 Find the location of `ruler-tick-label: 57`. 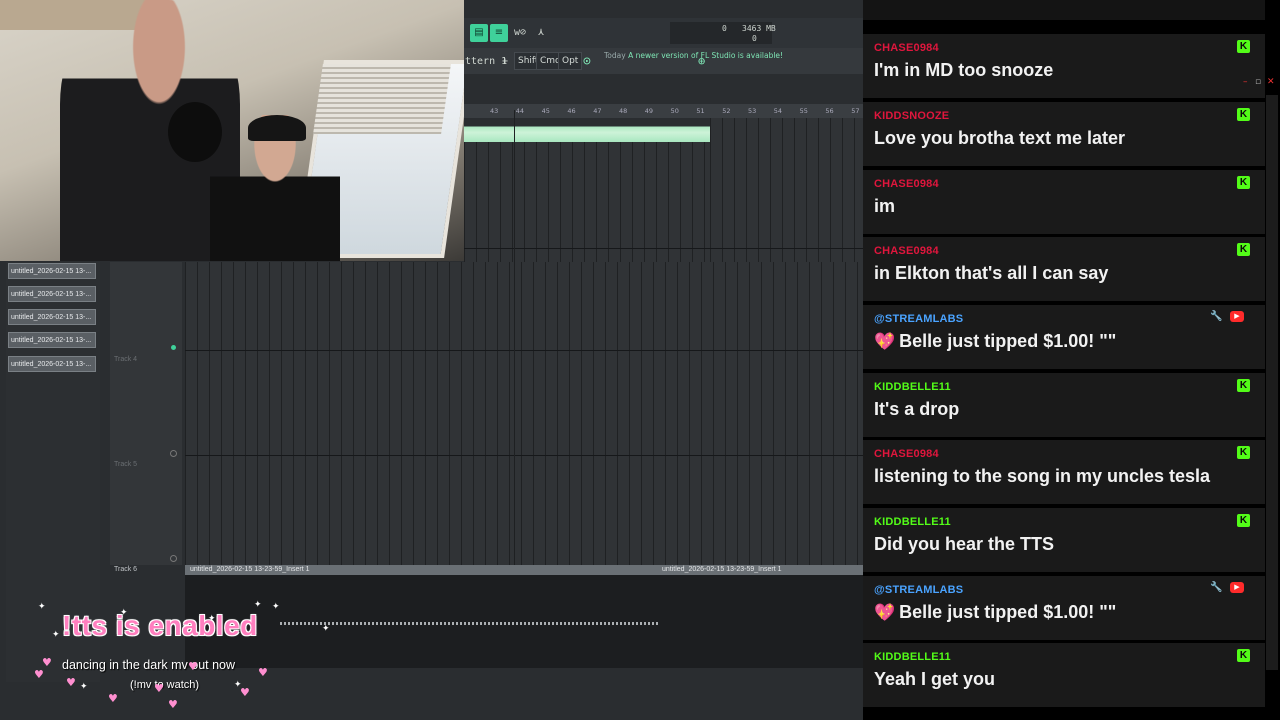

ruler-tick-label: 57 is located at coordinates (855, 111).